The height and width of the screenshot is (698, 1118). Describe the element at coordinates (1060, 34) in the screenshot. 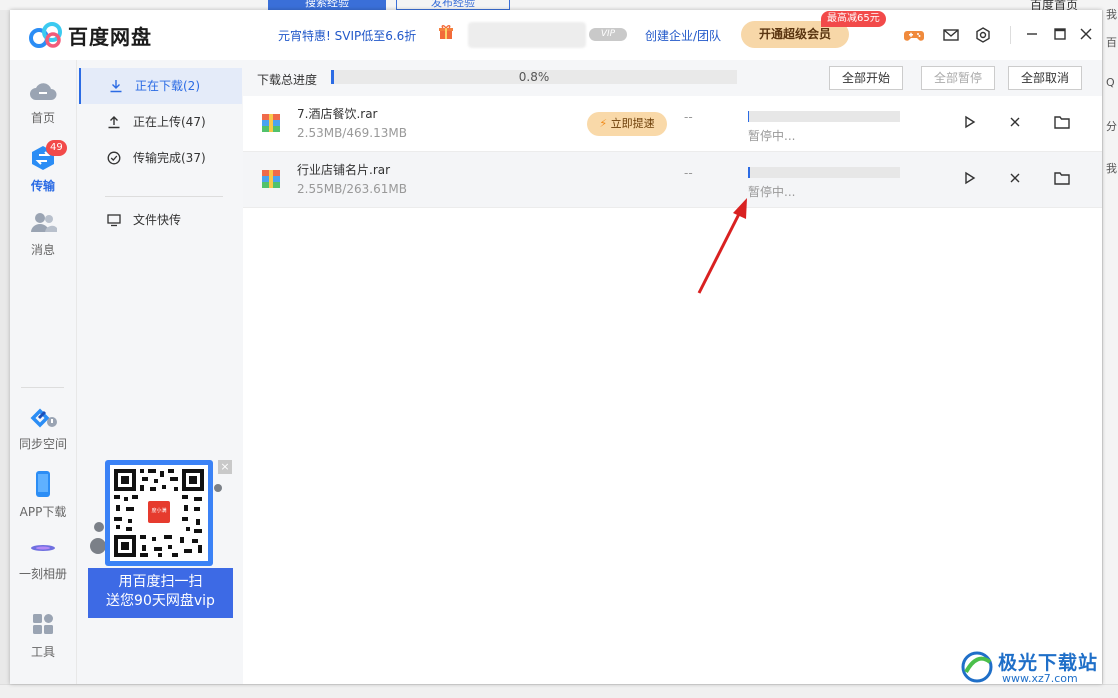

I see `maximize-icon` at that location.